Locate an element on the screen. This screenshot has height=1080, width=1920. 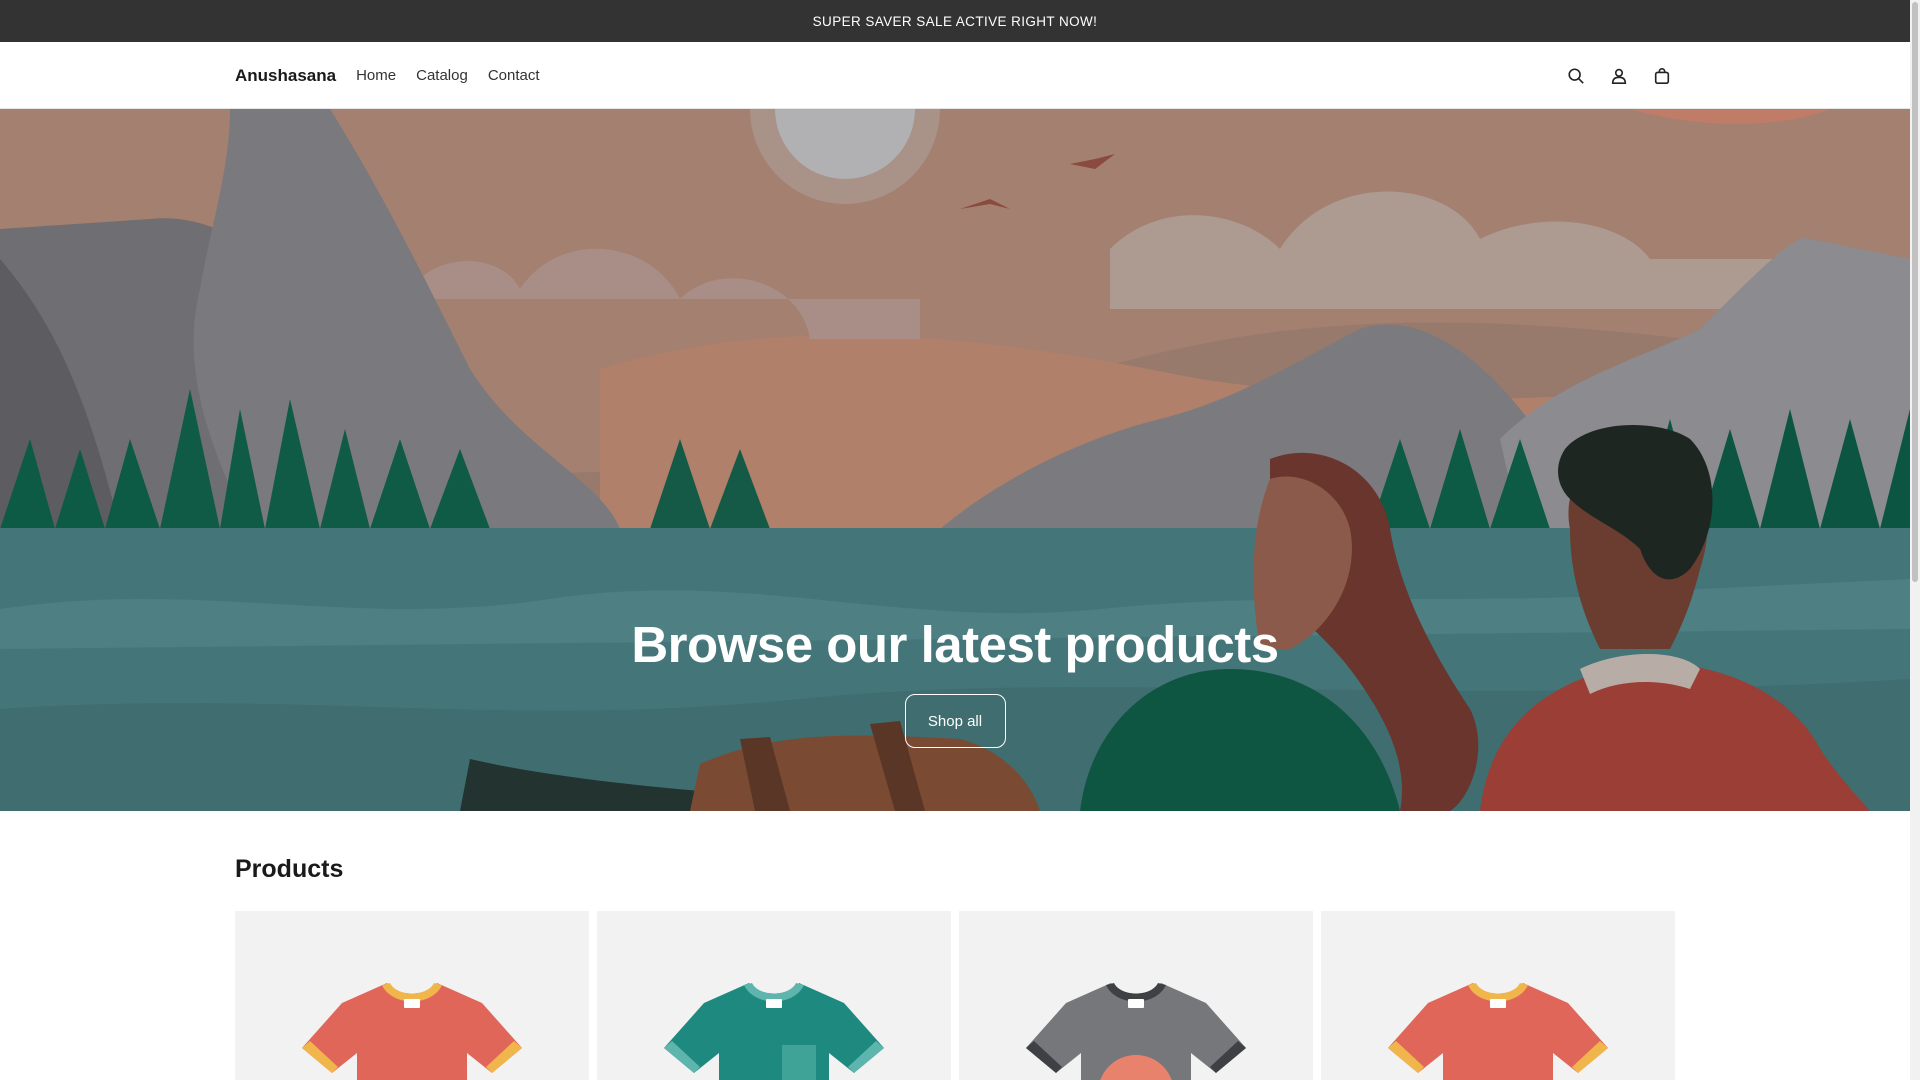
site-header: Anushasana Home Catalog Contact is located at coordinates (955, 75).